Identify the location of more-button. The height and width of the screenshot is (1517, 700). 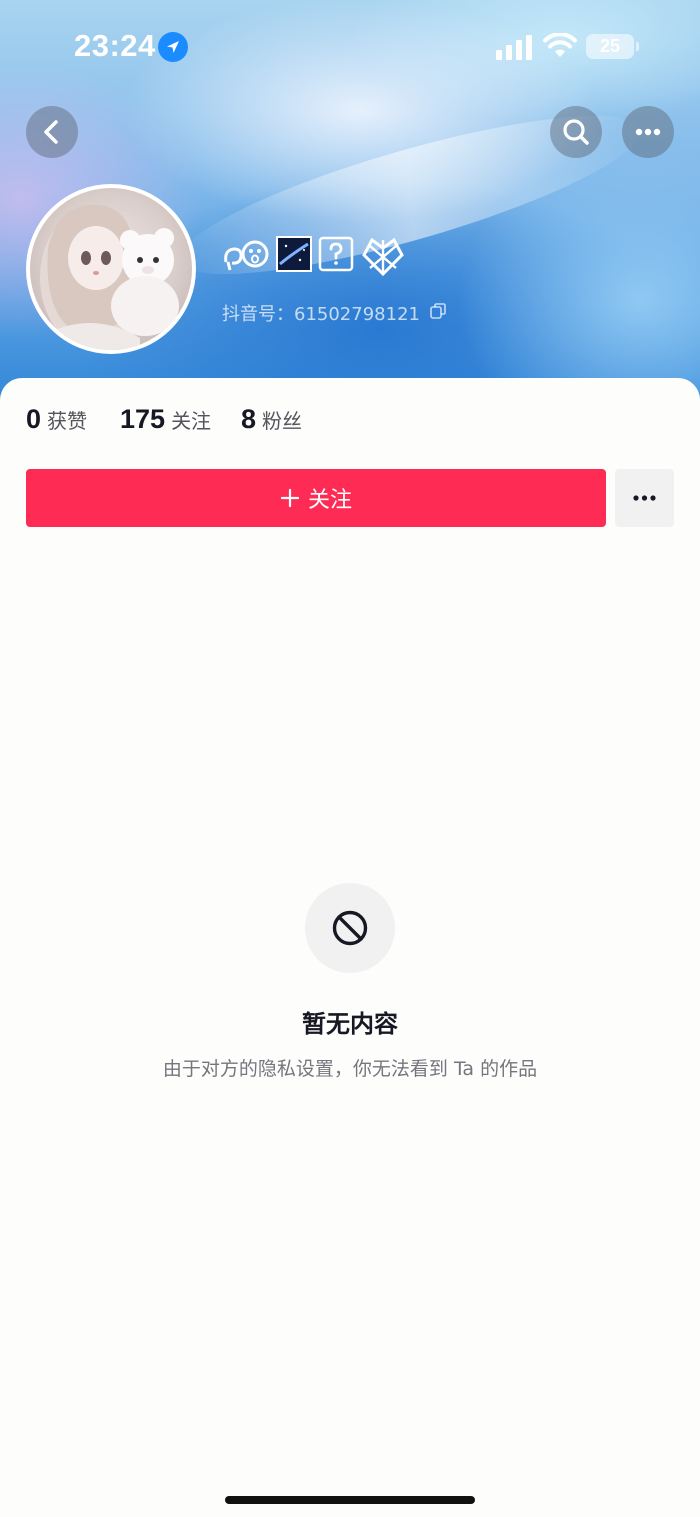
(648, 132).